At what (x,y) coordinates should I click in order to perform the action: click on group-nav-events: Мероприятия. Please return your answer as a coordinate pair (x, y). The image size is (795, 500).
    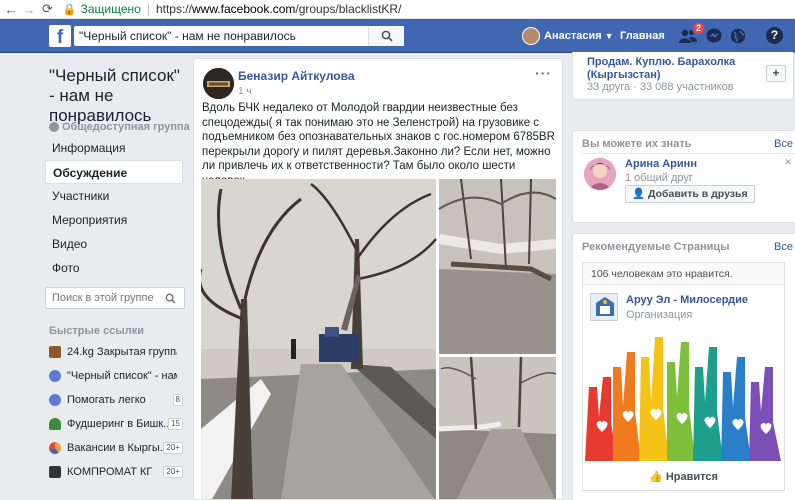
    Looking at the image, I should click on (114, 220).